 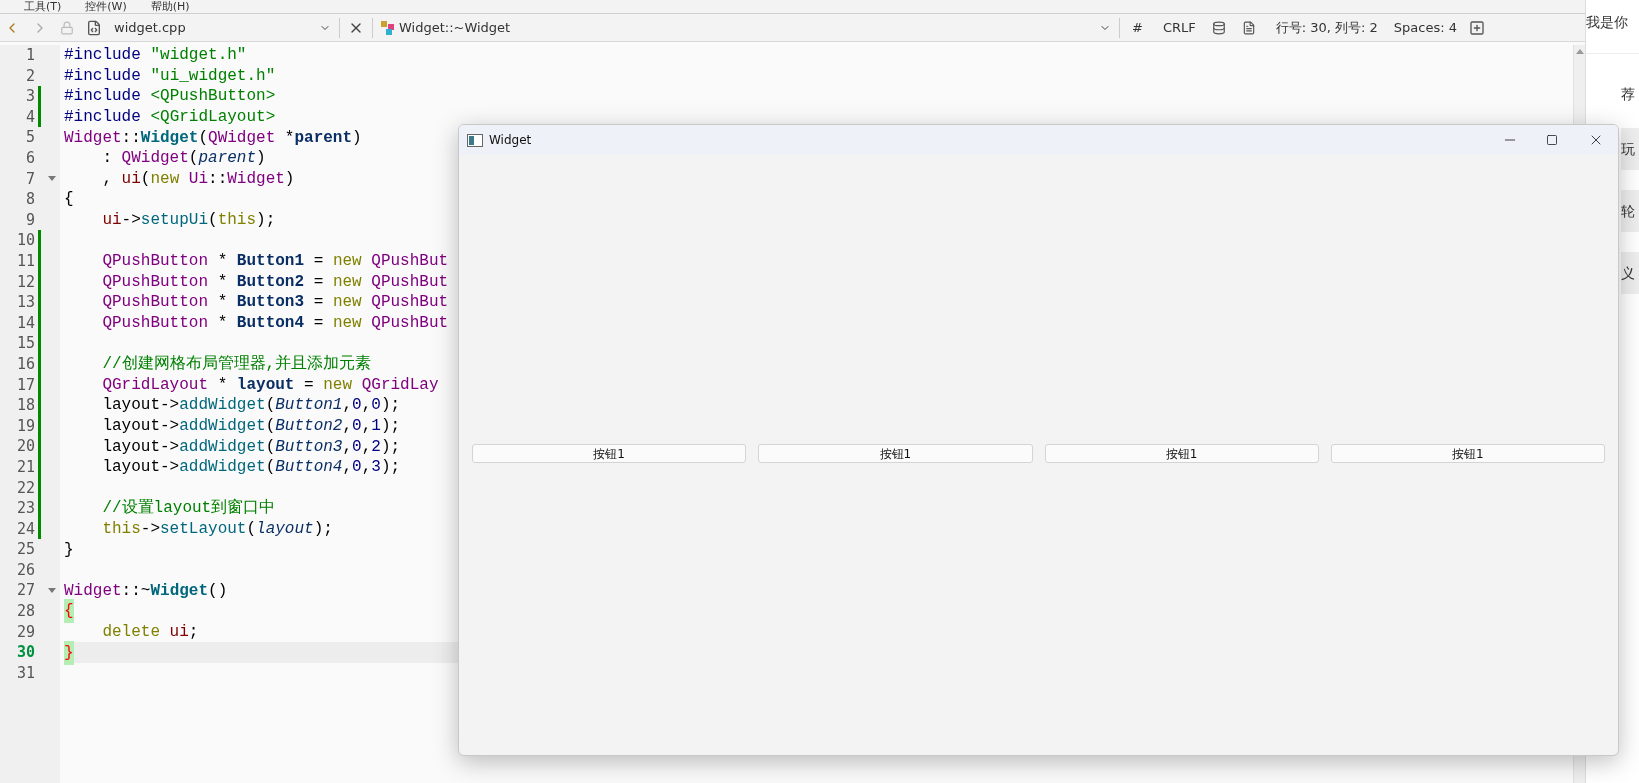 I want to click on symbol-name: Widget::~Widget, so click(x=749, y=27).